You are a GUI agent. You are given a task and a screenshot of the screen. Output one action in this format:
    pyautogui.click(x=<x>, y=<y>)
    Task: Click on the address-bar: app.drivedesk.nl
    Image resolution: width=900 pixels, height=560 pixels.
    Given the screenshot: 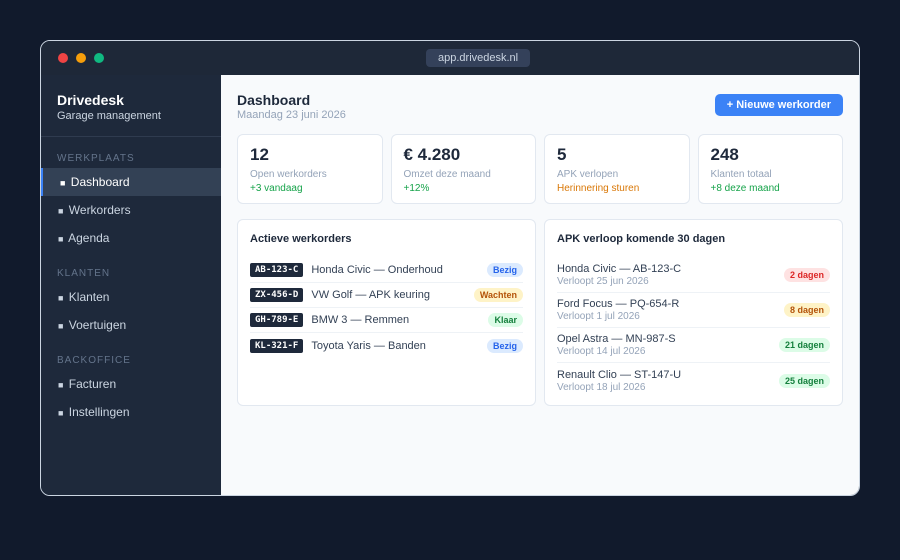 What is the action you would take?
    pyautogui.click(x=478, y=58)
    